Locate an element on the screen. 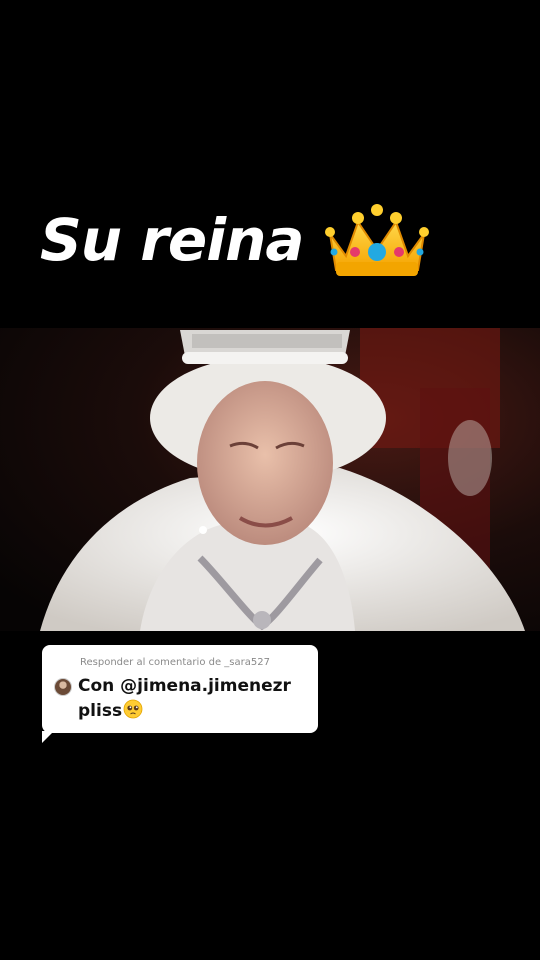 This screenshot has height=960, width=540. reply-body: Con @jimena.jimenezr pliss is located at coordinates (180, 699).